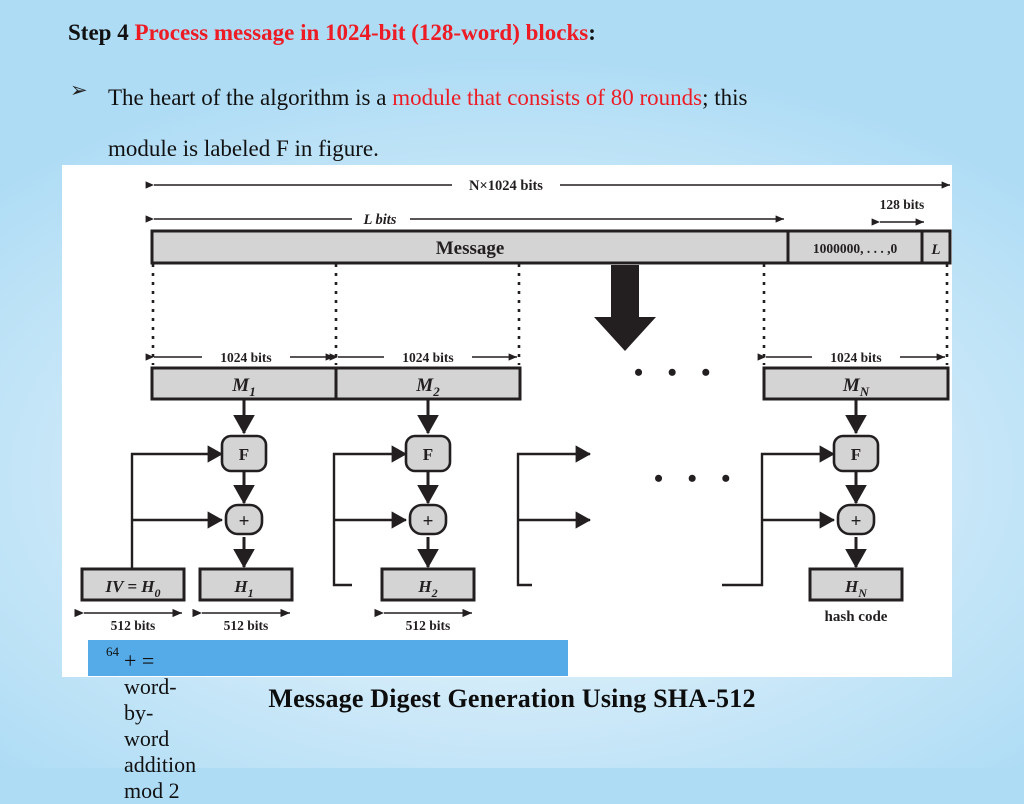  I want to click on dim-block-1: 1024 bits, so click(239, 357).